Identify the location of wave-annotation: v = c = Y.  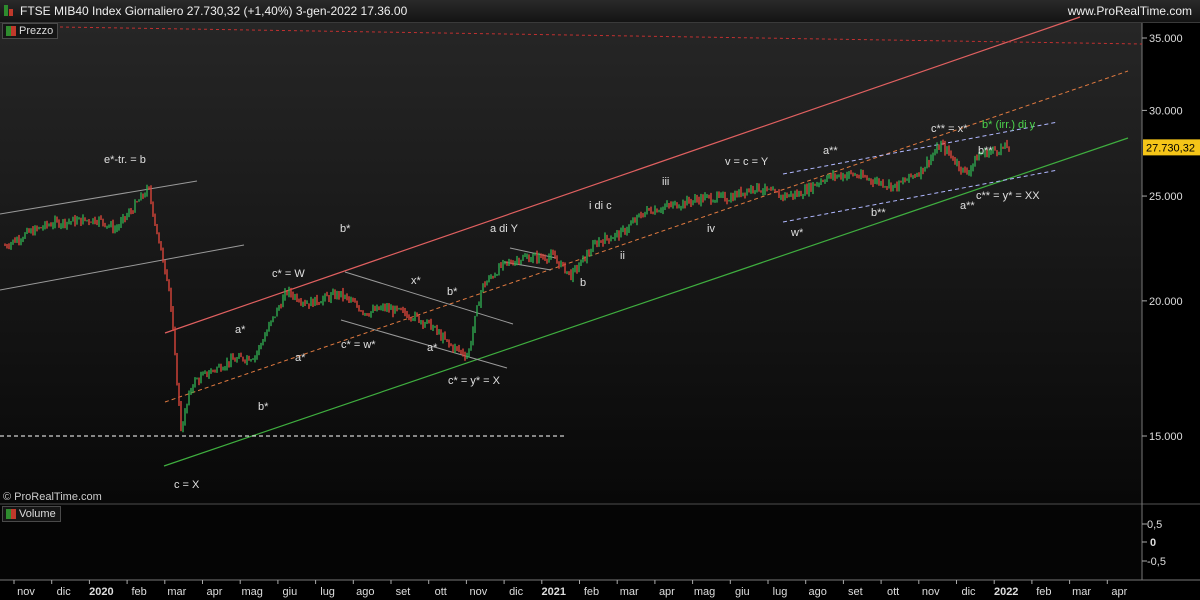
(747, 162).